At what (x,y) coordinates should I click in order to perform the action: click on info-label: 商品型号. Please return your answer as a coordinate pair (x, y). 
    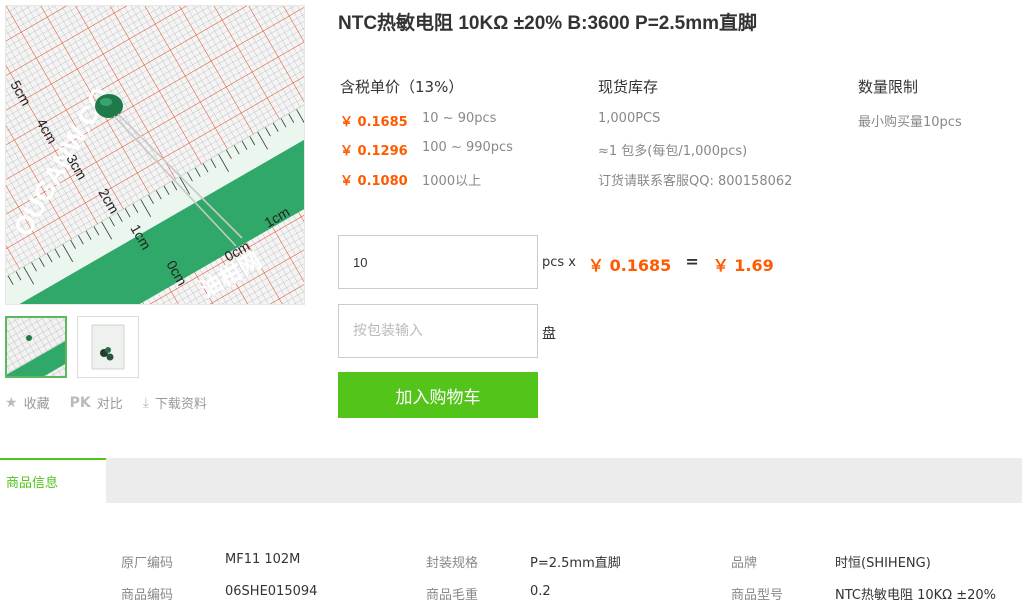
    Looking at the image, I should click on (757, 594).